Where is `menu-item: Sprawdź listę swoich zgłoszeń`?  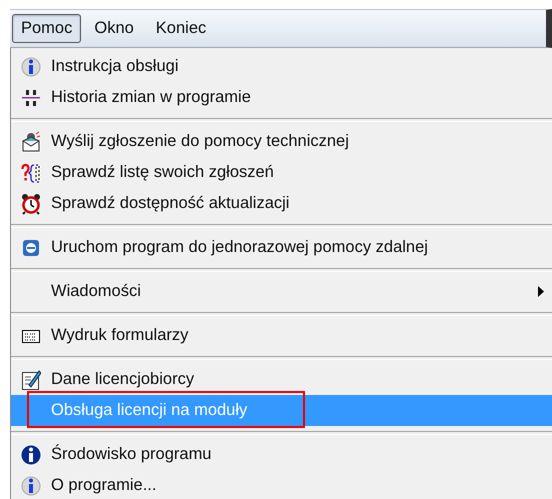 menu-item: Sprawdź listę swoich zgłoszeń is located at coordinates (281, 172).